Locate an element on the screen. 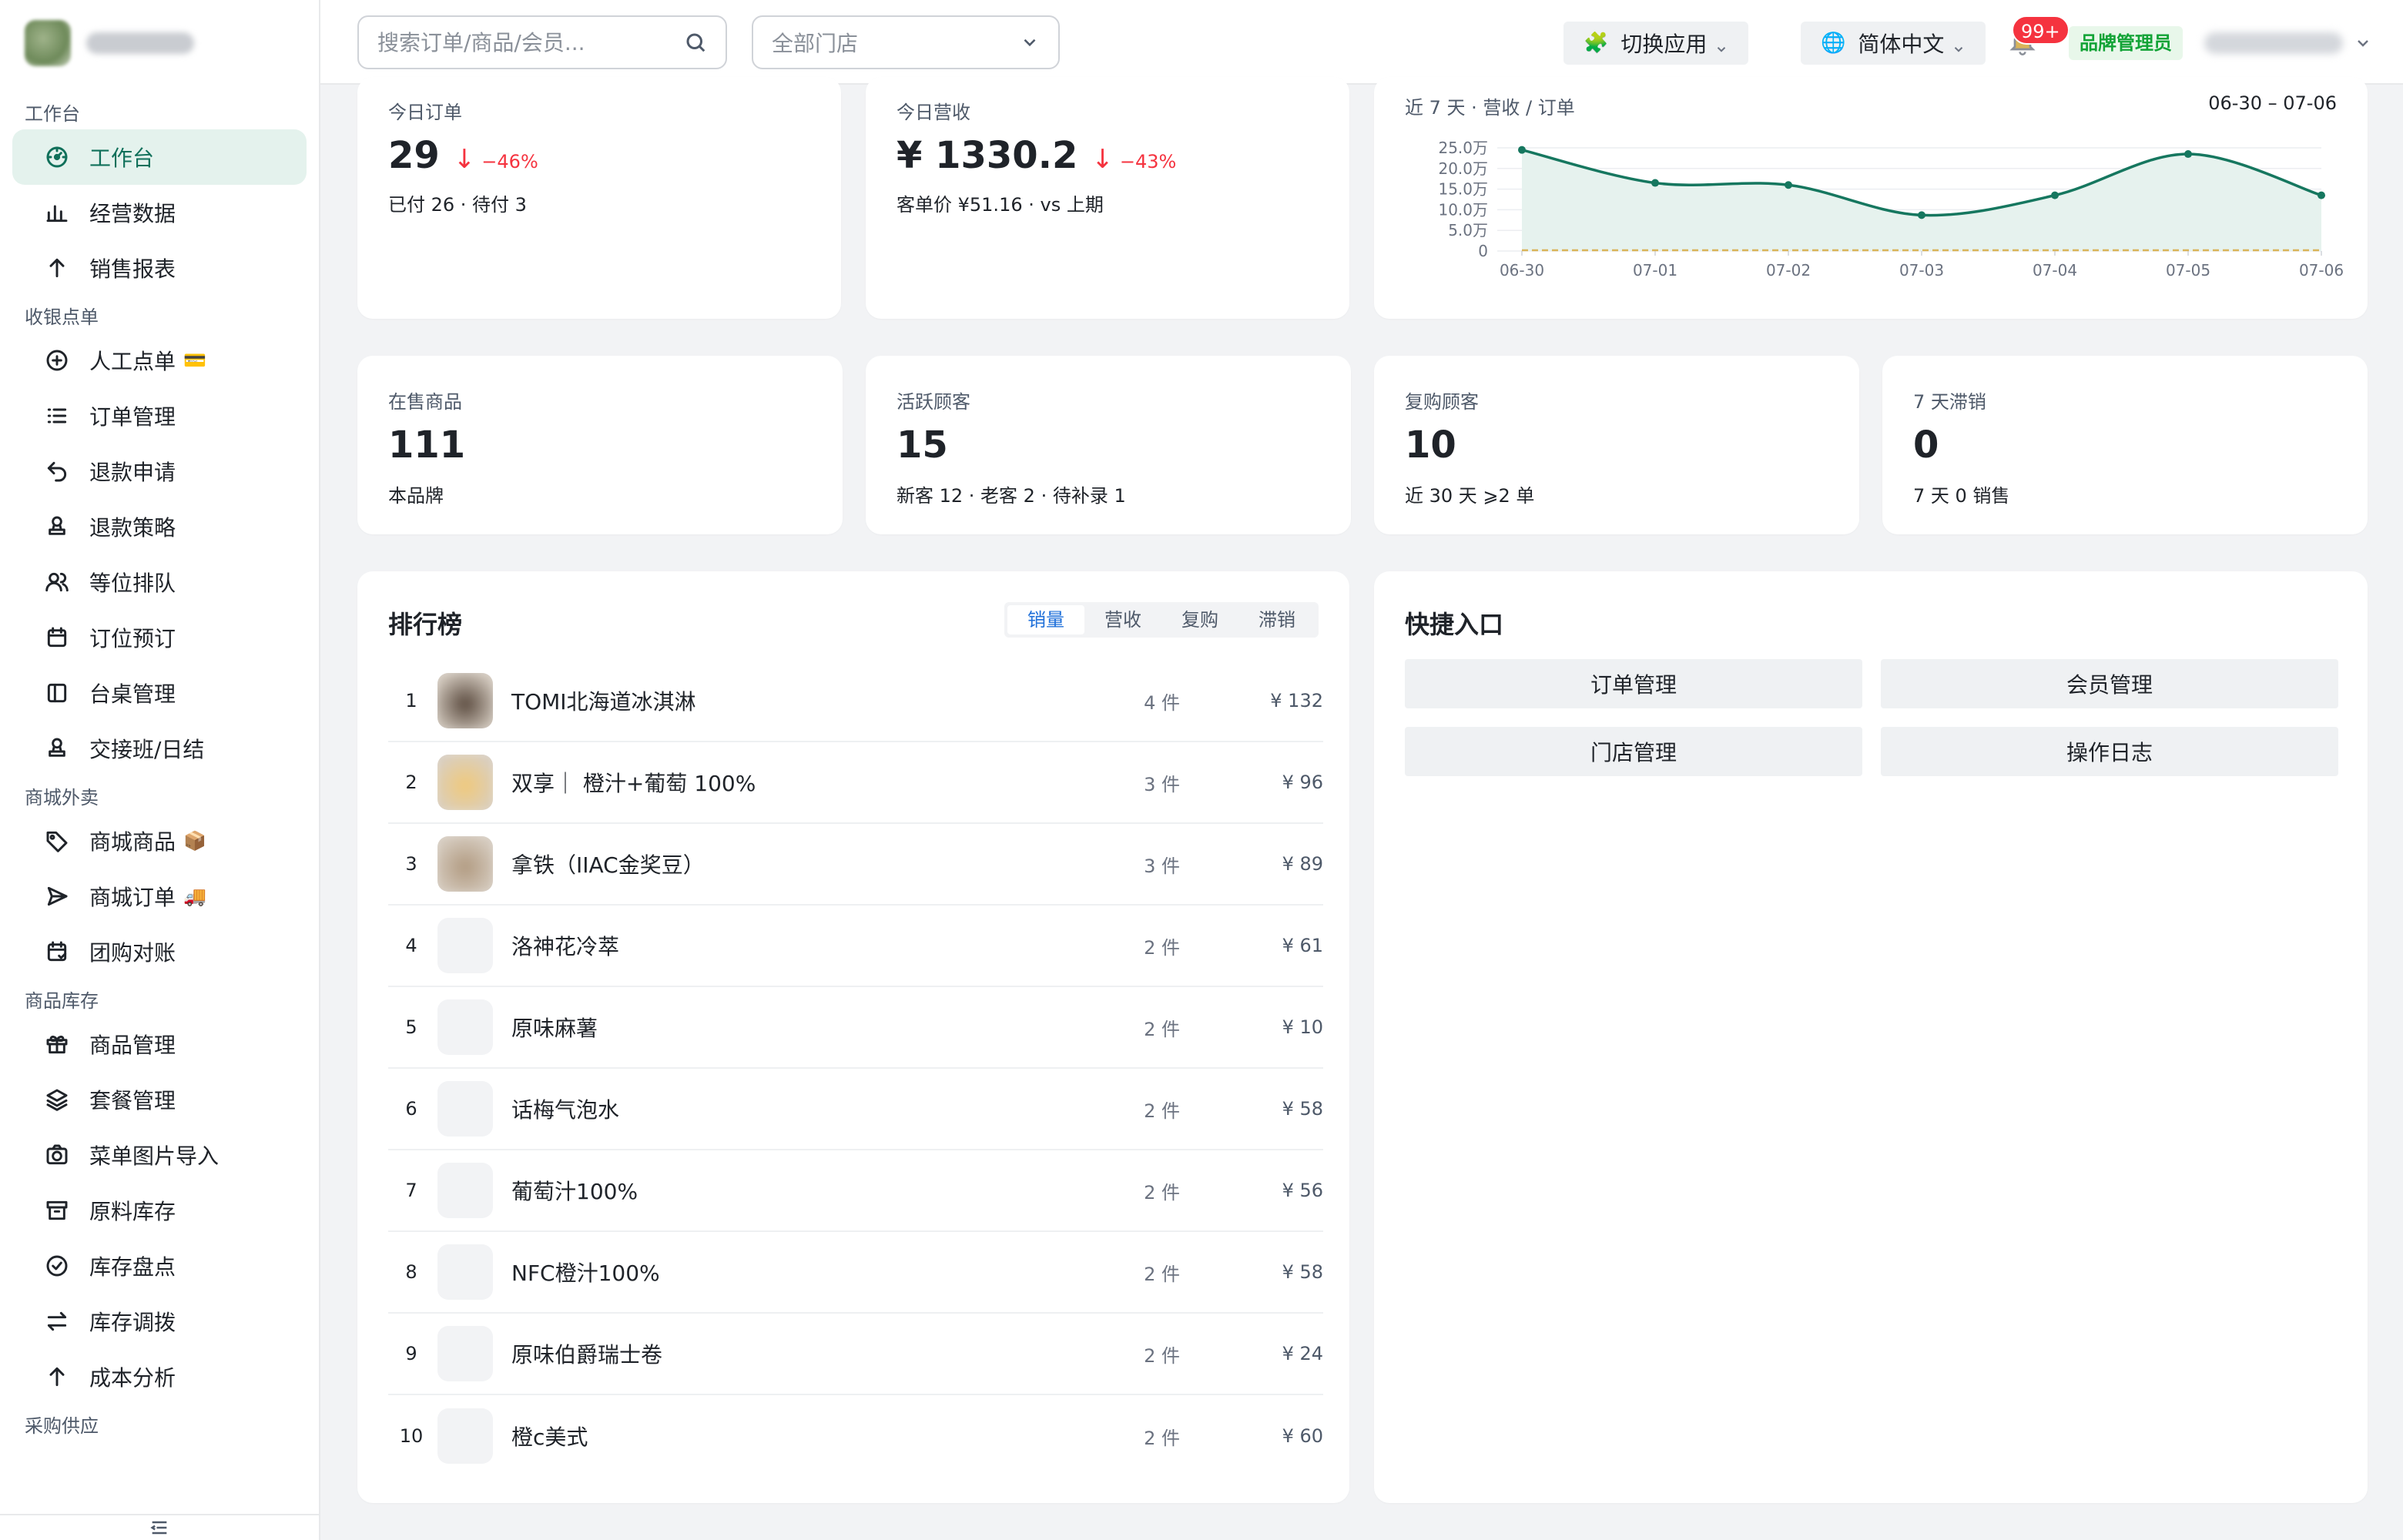 This screenshot has width=2403, height=1540. ranking-row: 3 拿铁（IIAC金奖豆） 3 件 ¥ 89 is located at coordinates (856, 865).